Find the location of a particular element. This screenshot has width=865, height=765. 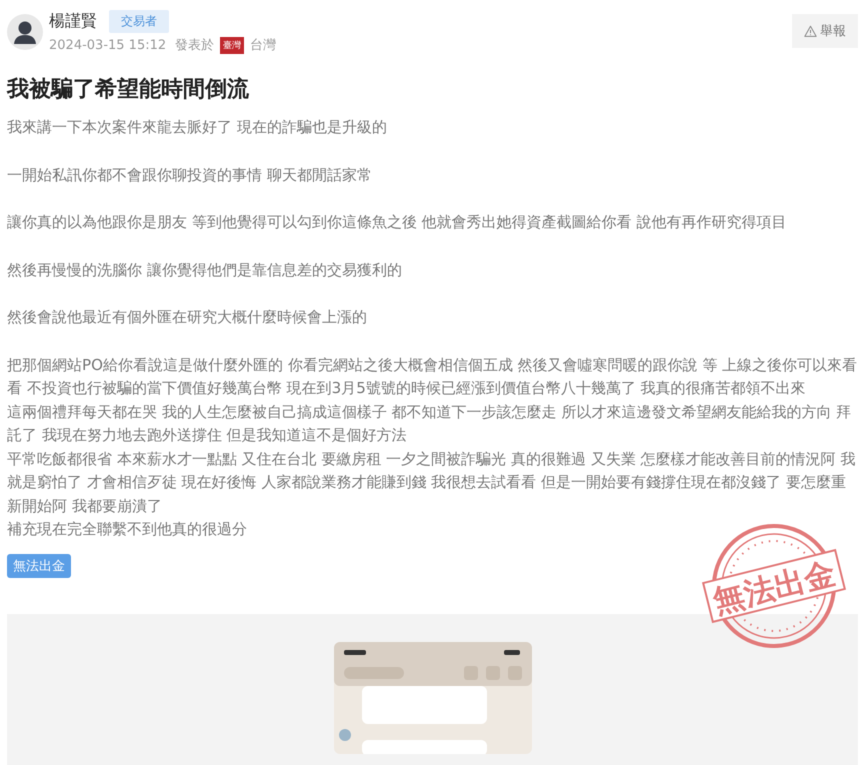

post-paragraph: 這兩個禮拜每天都在哭 我的人生怎麼被自己搞成這個樣子 都不知道下一步該怎麼走 所以才來這邊發文希望網友能給我的方向 拜託了 我現在努力地去跑外送撐住 但是我知道這不是個好方法 is located at coordinates (429, 424).